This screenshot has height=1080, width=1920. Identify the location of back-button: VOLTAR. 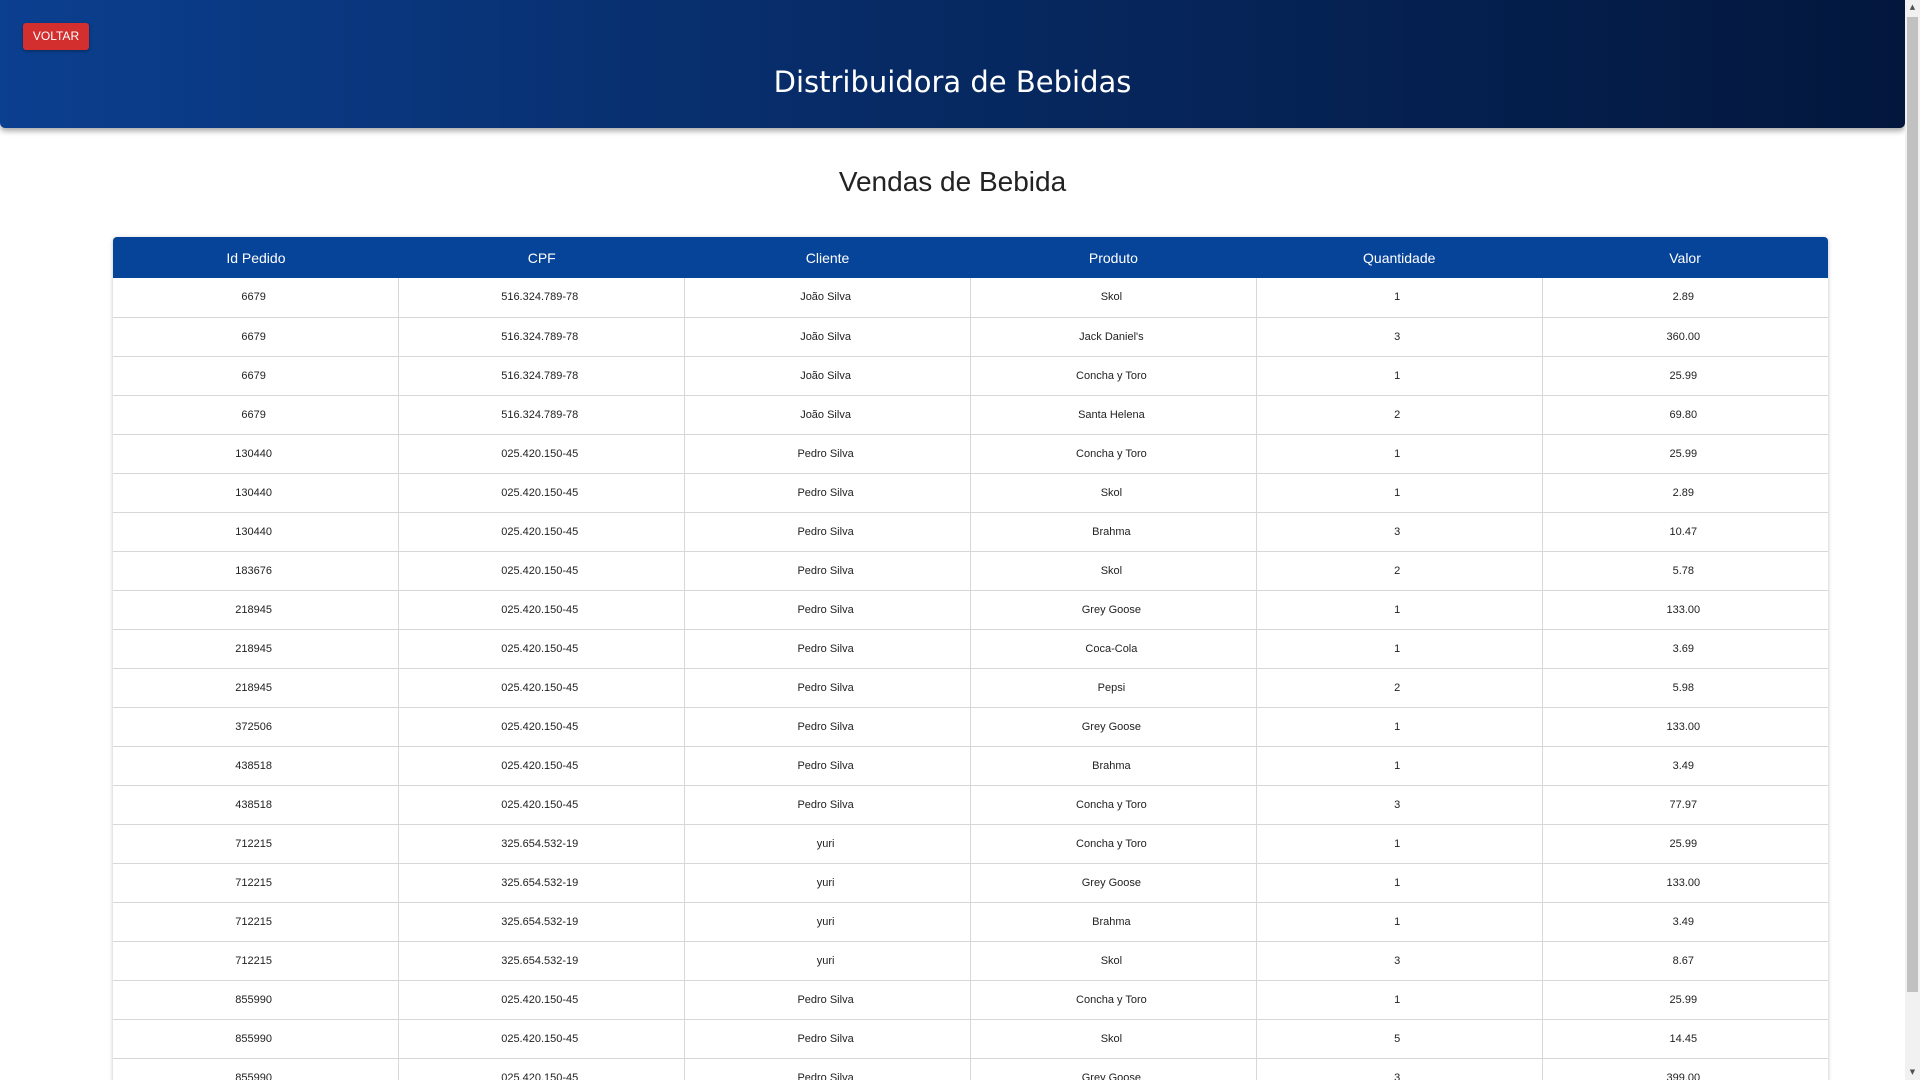
(56, 36).